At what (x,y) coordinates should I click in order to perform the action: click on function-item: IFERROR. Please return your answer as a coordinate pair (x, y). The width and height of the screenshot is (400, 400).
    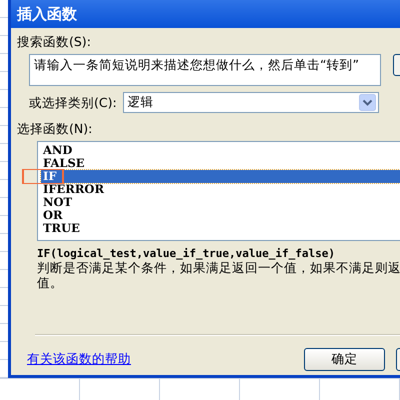
    Looking at the image, I should click on (220, 189).